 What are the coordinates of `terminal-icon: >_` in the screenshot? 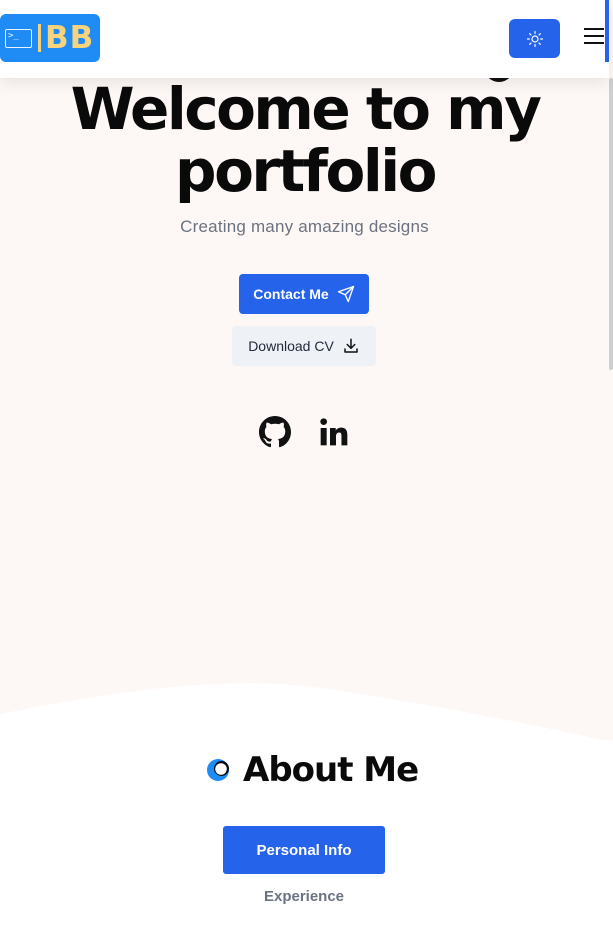 It's located at (18, 38).